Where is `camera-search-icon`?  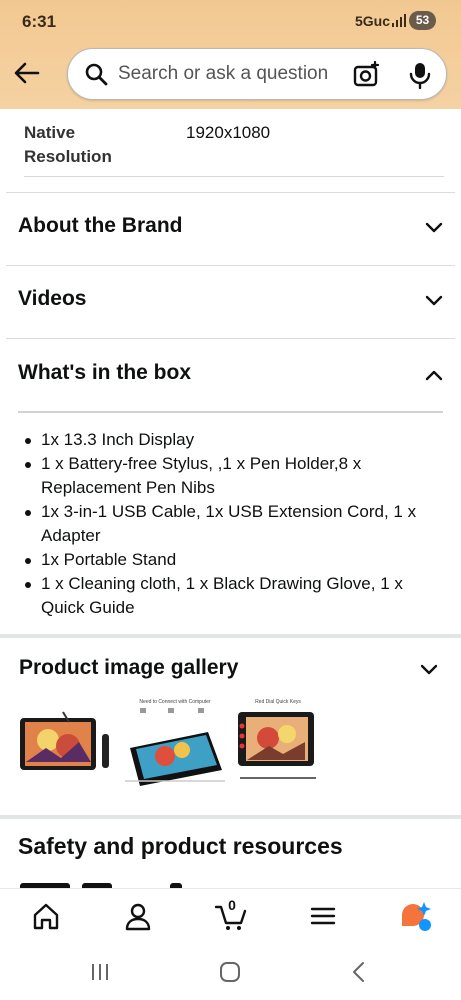
camera-search-icon is located at coordinates (367, 75).